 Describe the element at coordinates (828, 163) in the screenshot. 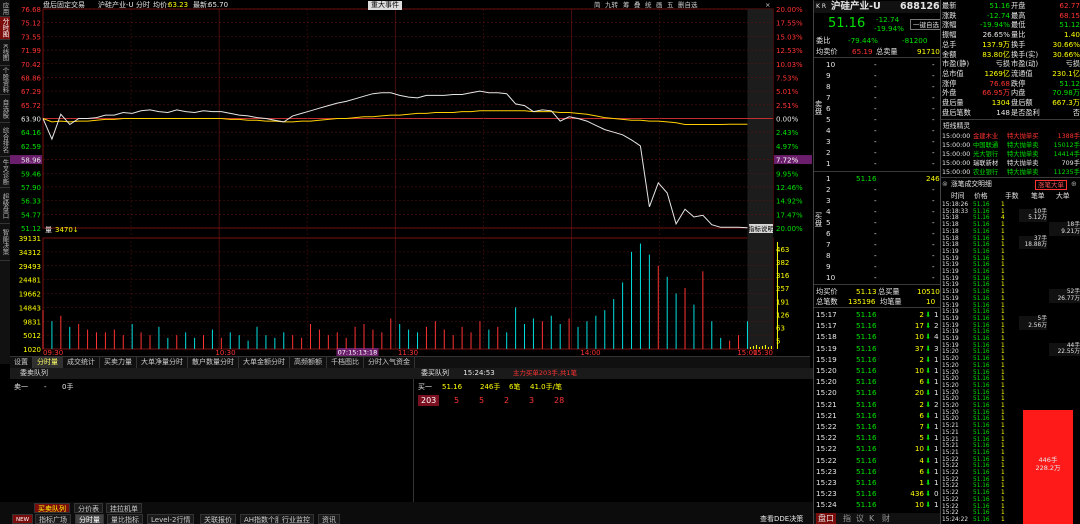

I see `sell-level-num: 1` at that location.